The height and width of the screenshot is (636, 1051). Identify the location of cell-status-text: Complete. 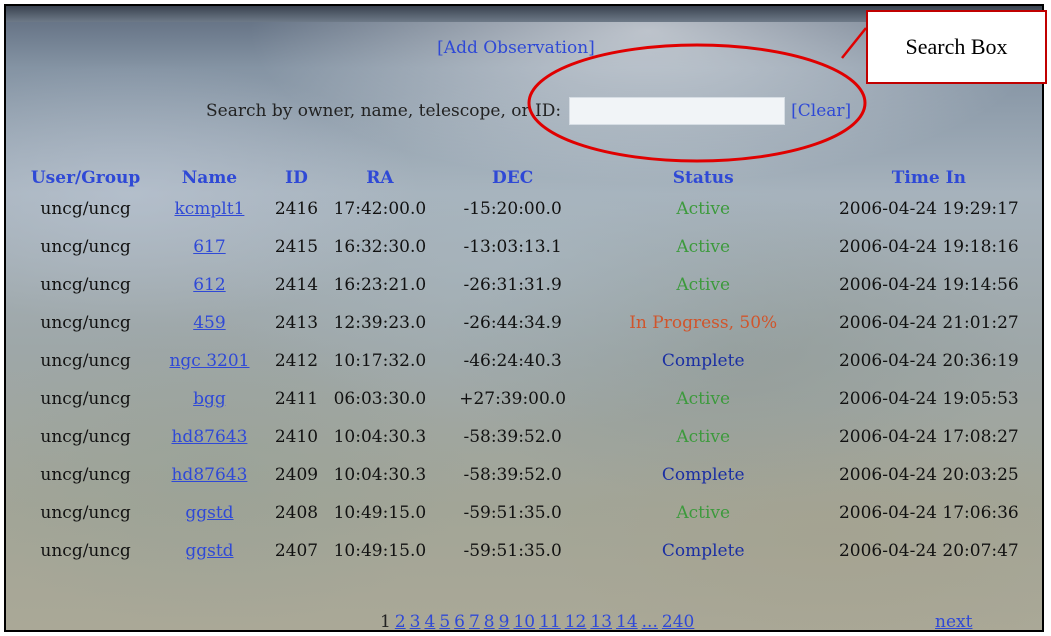
(703, 551).